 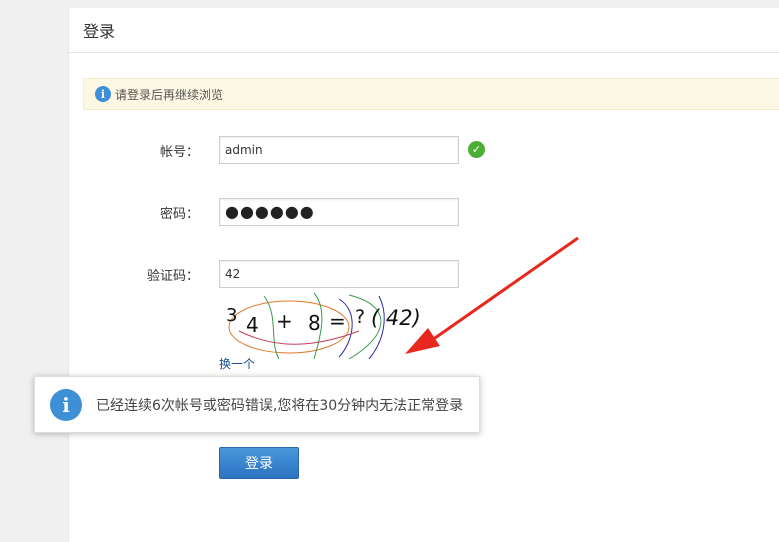 I want to click on password-row: 密码： ●●●●●●, so click(x=424, y=212).